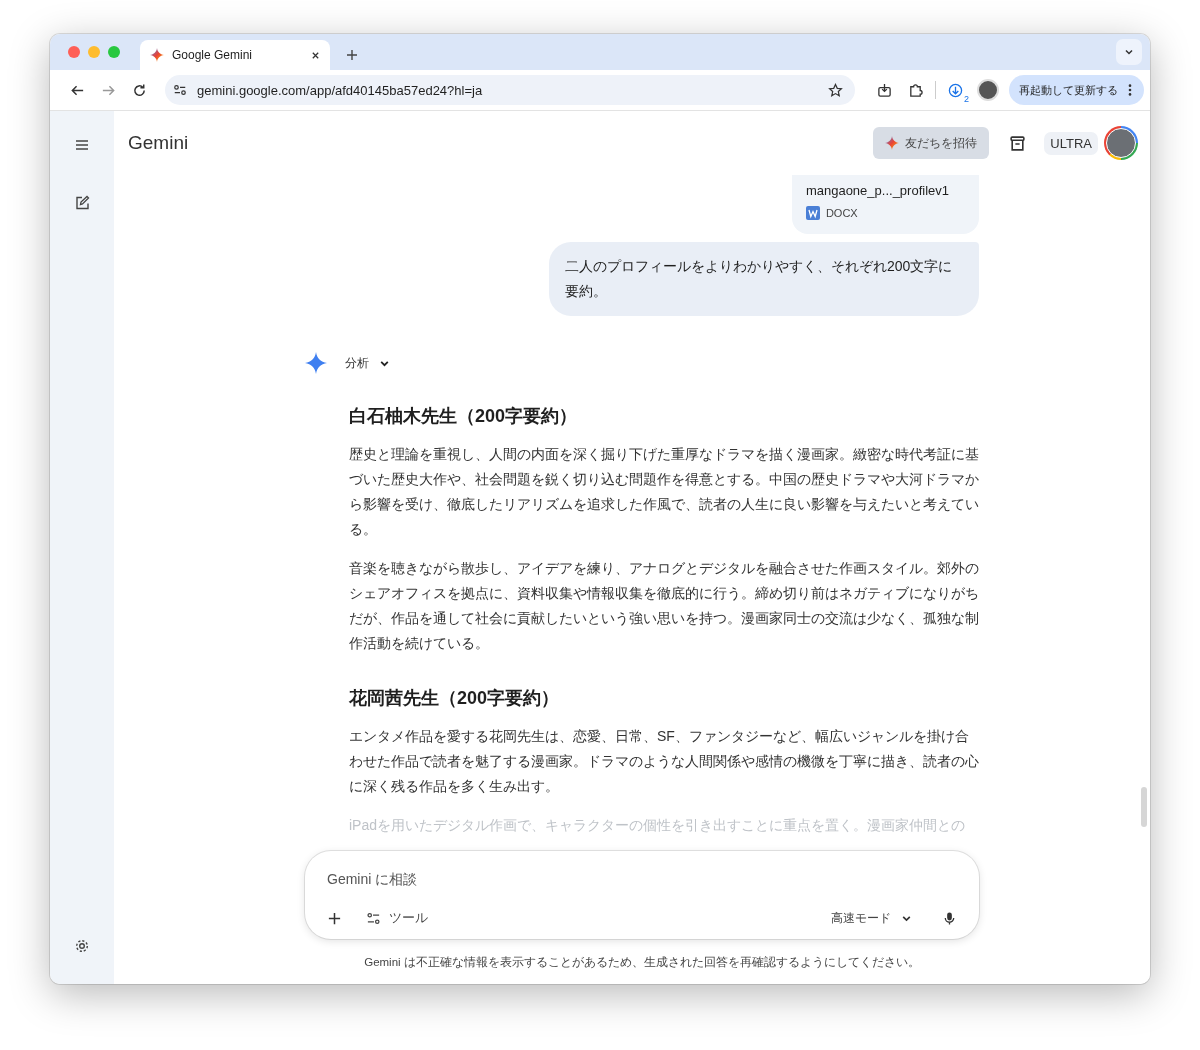  Describe the element at coordinates (841, 213) in the screenshot. I see `file-type: DOCX` at that location.